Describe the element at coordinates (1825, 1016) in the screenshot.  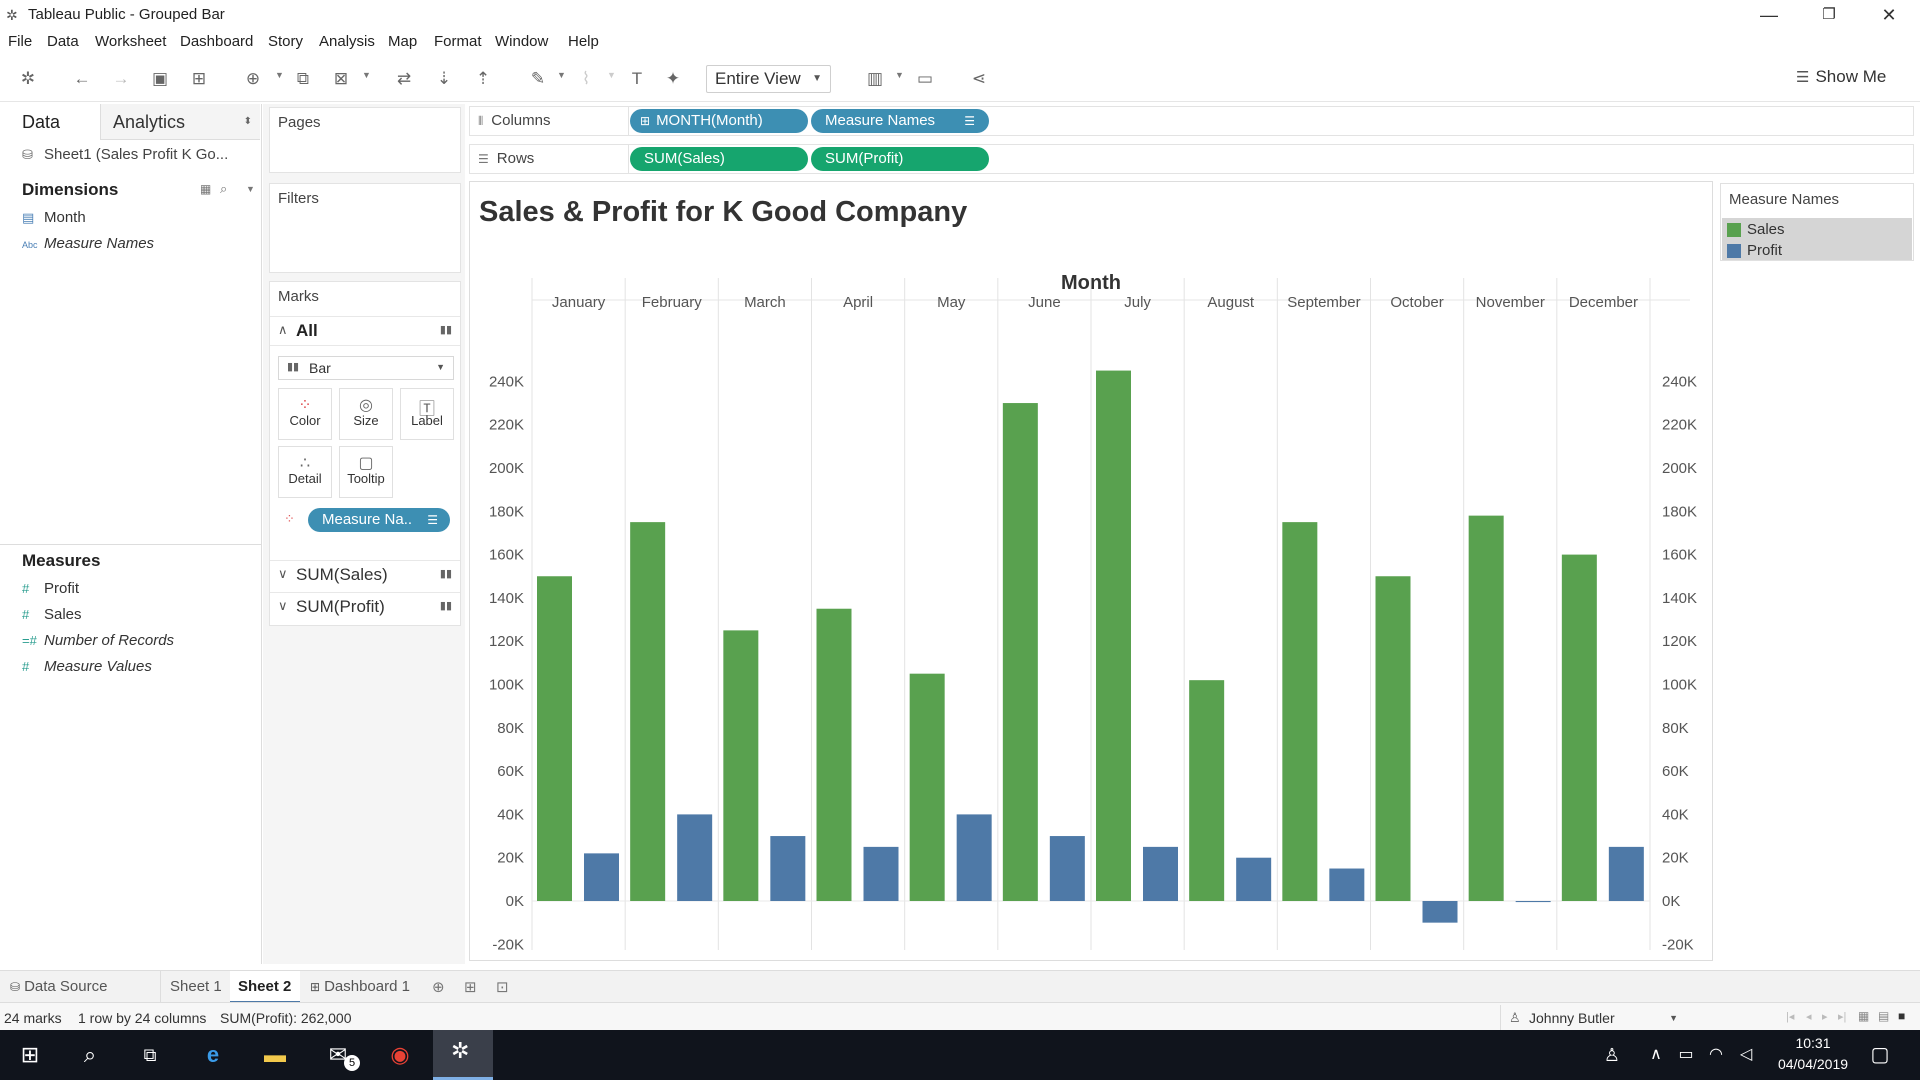
I see `next-page-icon: ▸` at that location.